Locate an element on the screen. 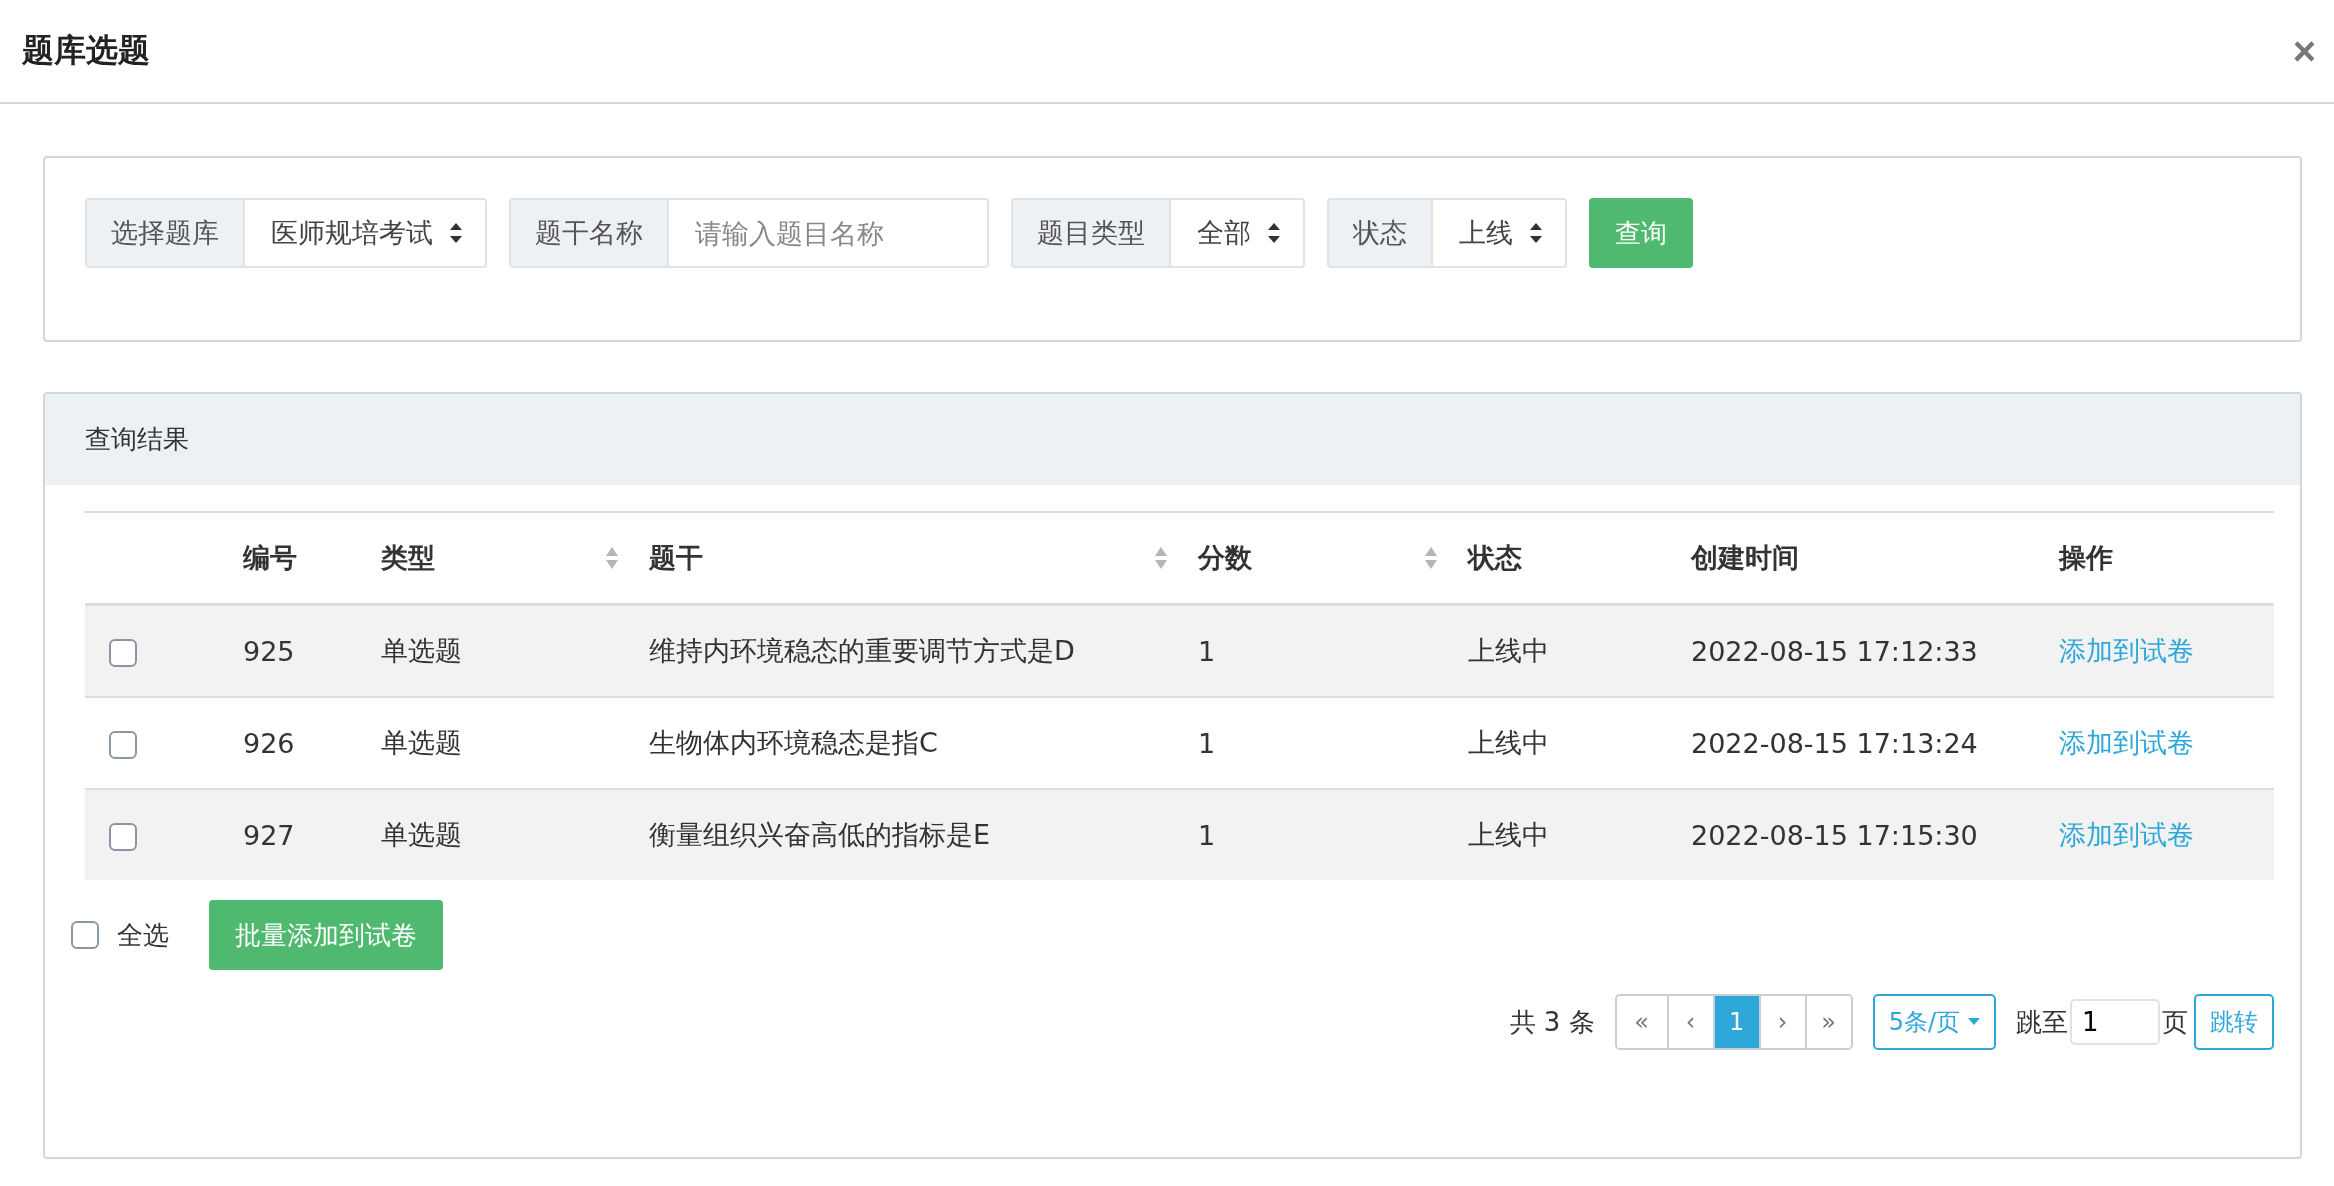  filter-label: 选择题库 is located at coordinates (165, 233).